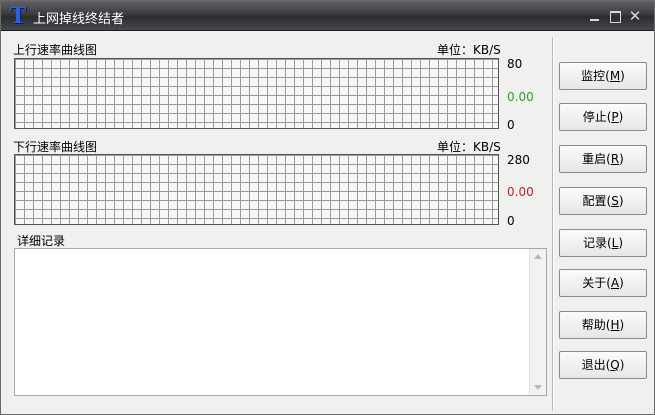  Describe the element at coordinates (603, 325) in the screenshot. I see `help-button: 帮助(H)` at that location.